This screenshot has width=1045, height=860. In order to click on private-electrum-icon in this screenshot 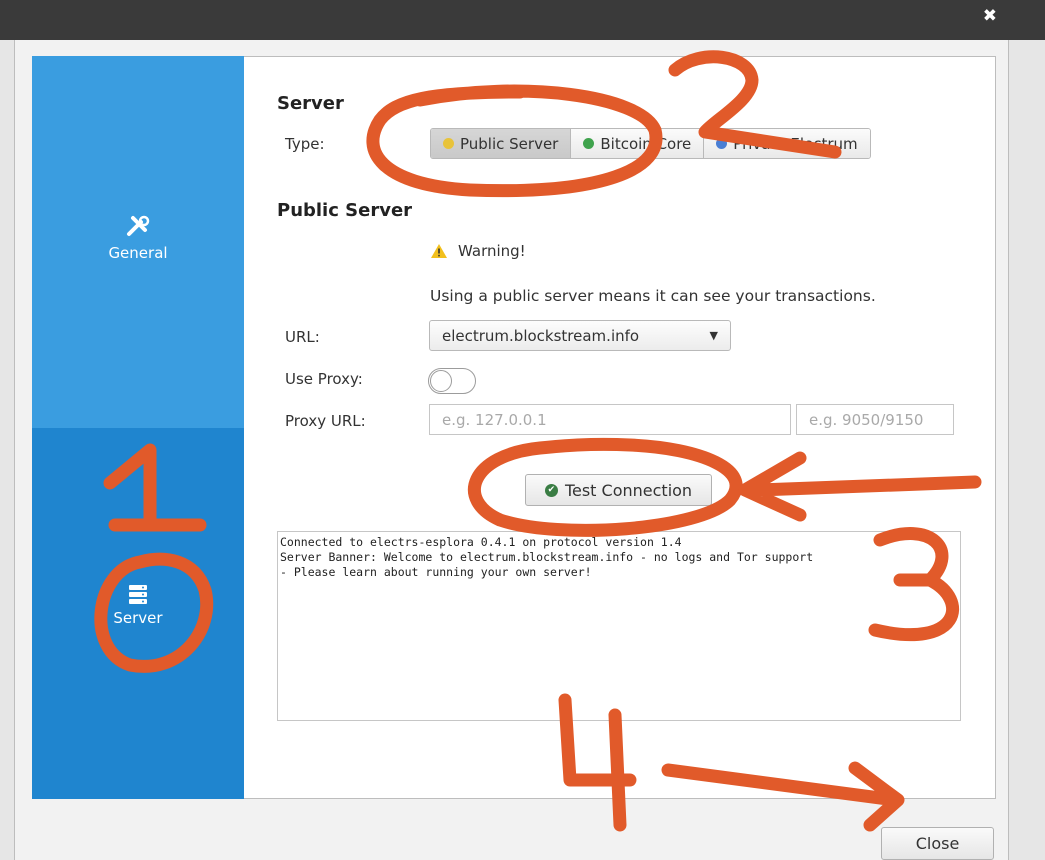, I will do `click(722, 143)`.